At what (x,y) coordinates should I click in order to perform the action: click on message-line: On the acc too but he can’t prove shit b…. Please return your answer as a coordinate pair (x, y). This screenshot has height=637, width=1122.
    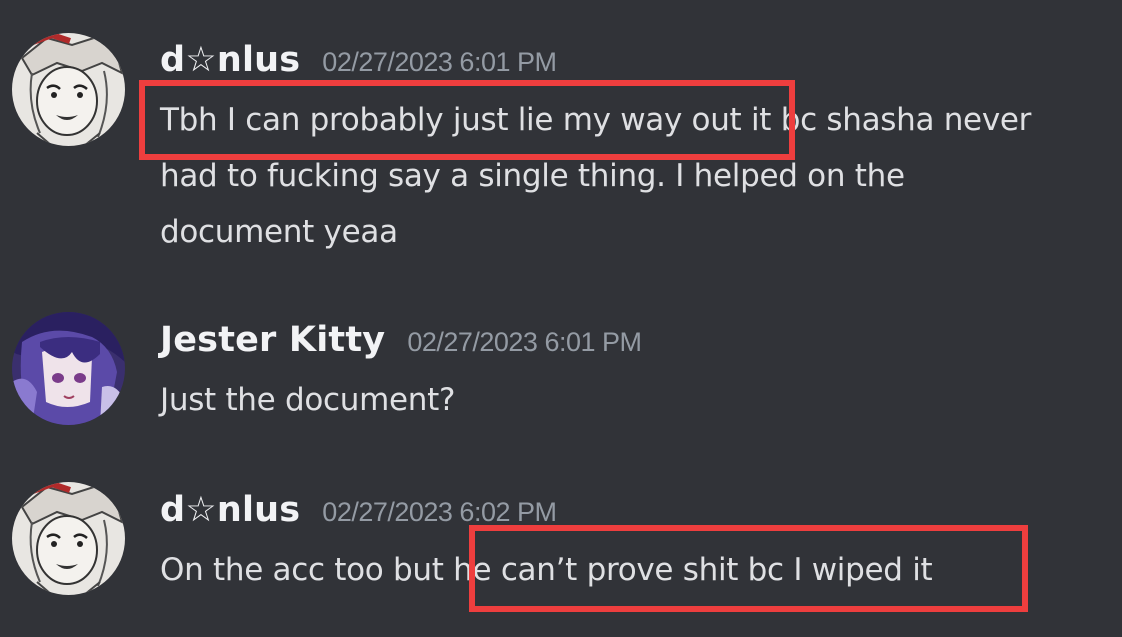
    Looking at the image, I should click on (546, 570).